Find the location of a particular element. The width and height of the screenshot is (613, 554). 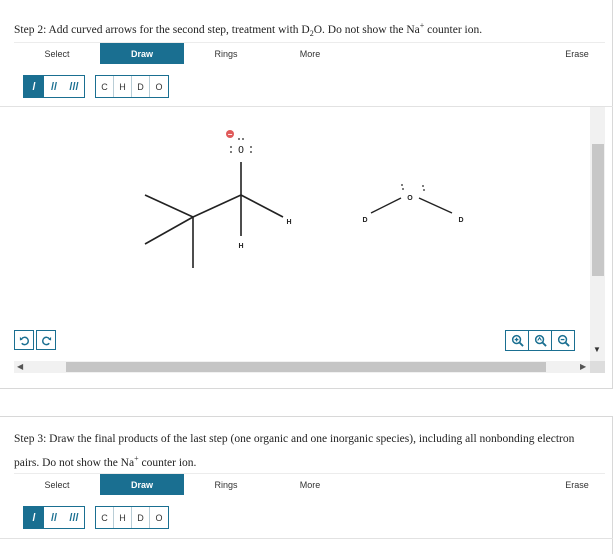

undo-arrow-icon is located at coordinates (24, 340).